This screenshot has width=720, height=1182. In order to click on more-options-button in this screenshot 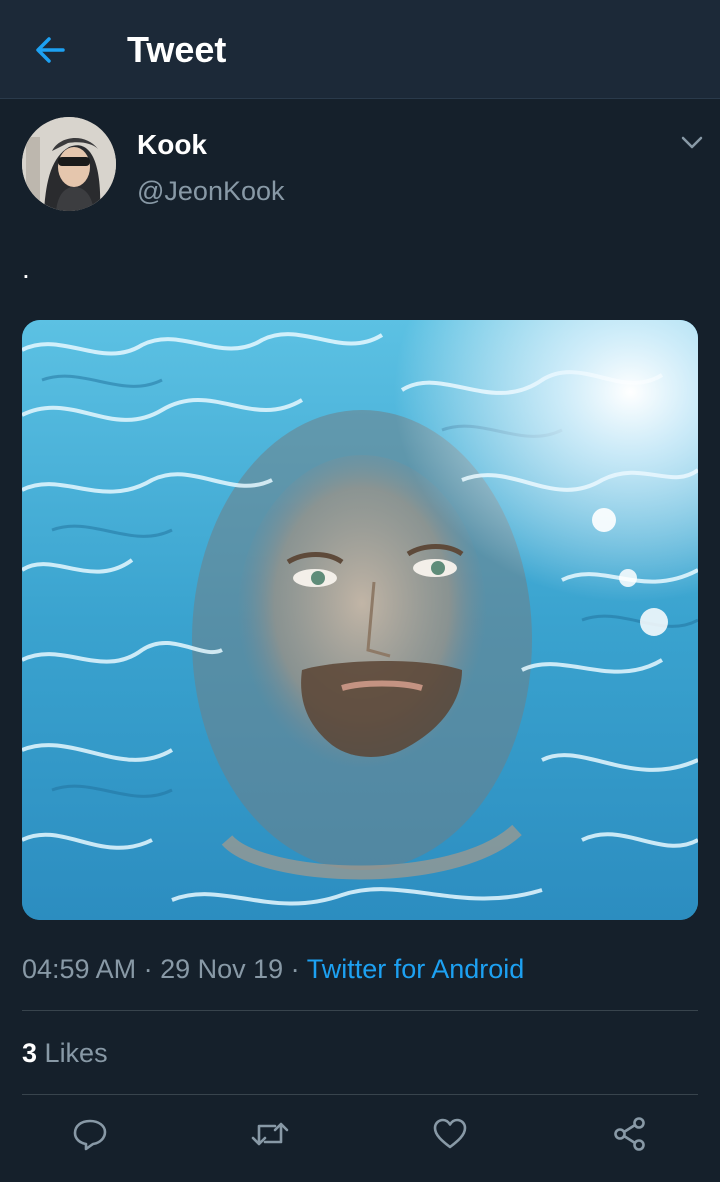, I will do `click(692, 142)`.